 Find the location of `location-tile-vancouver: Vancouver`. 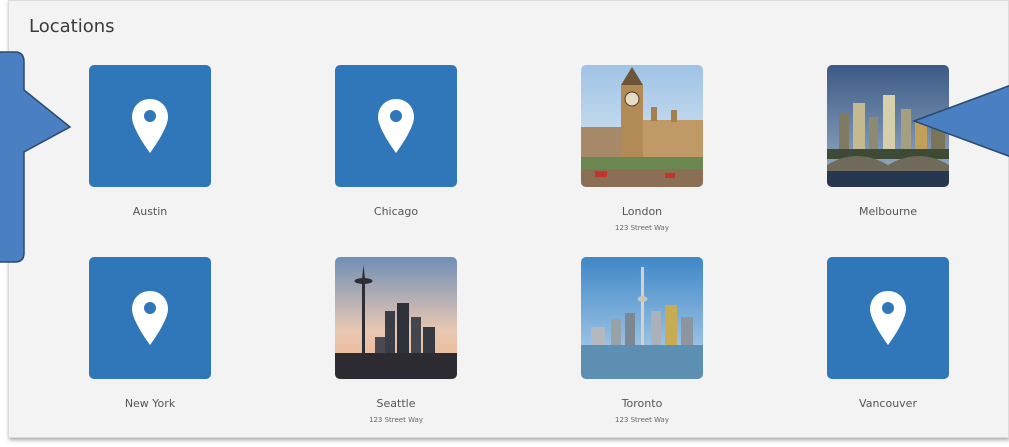

location-tile-vancouver: Vancouver is located at coordinates (888, 333).